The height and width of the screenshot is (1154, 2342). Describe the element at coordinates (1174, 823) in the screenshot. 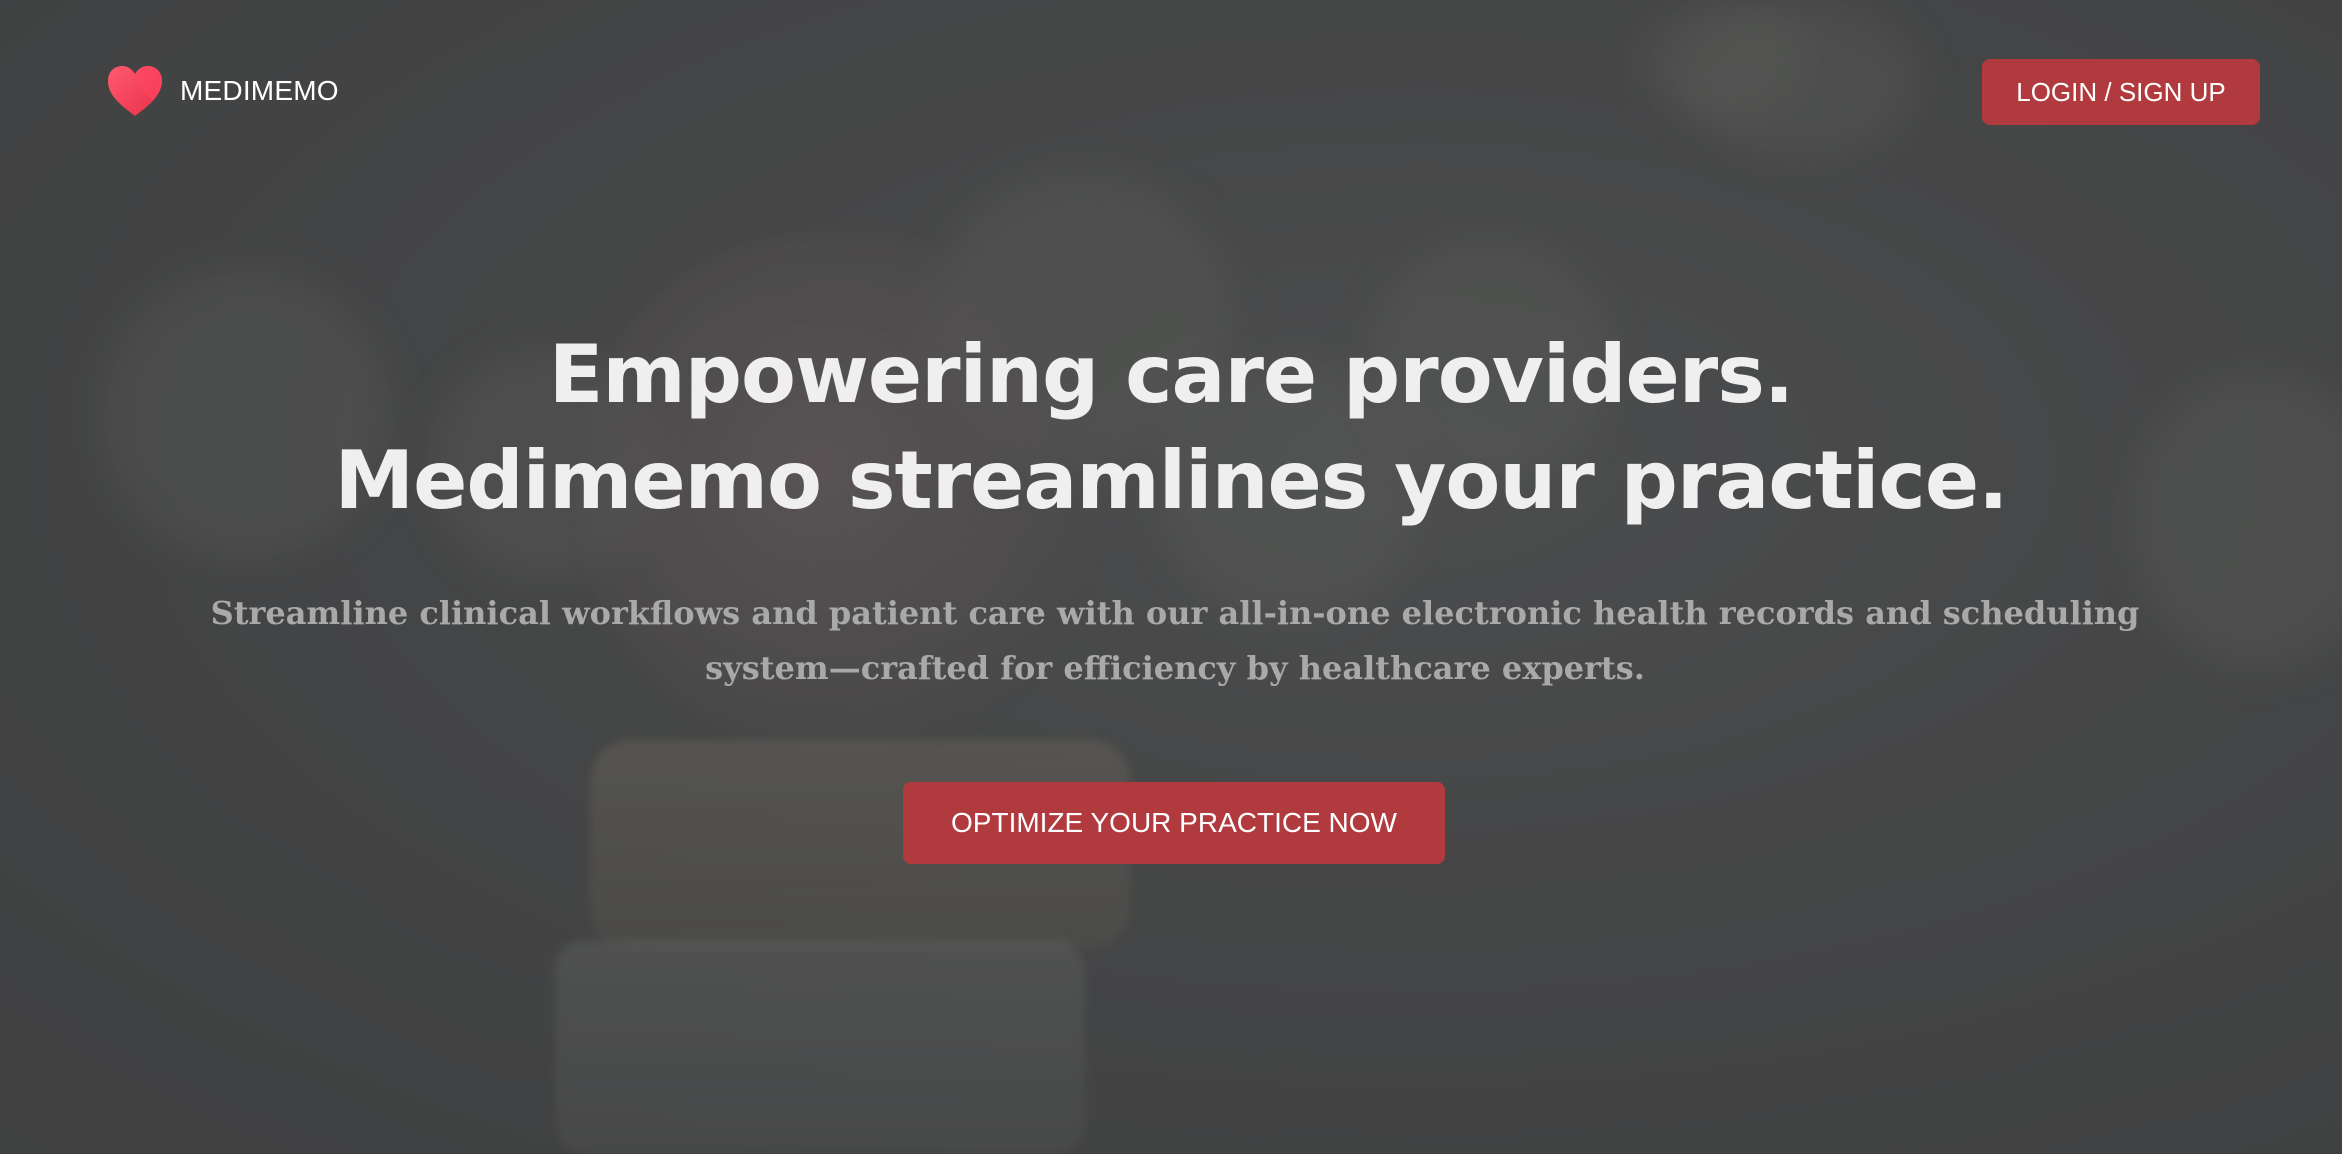

I see `optimize-practice-button: OPTIMIZE YOUR PRACTICE NOW` at that location.